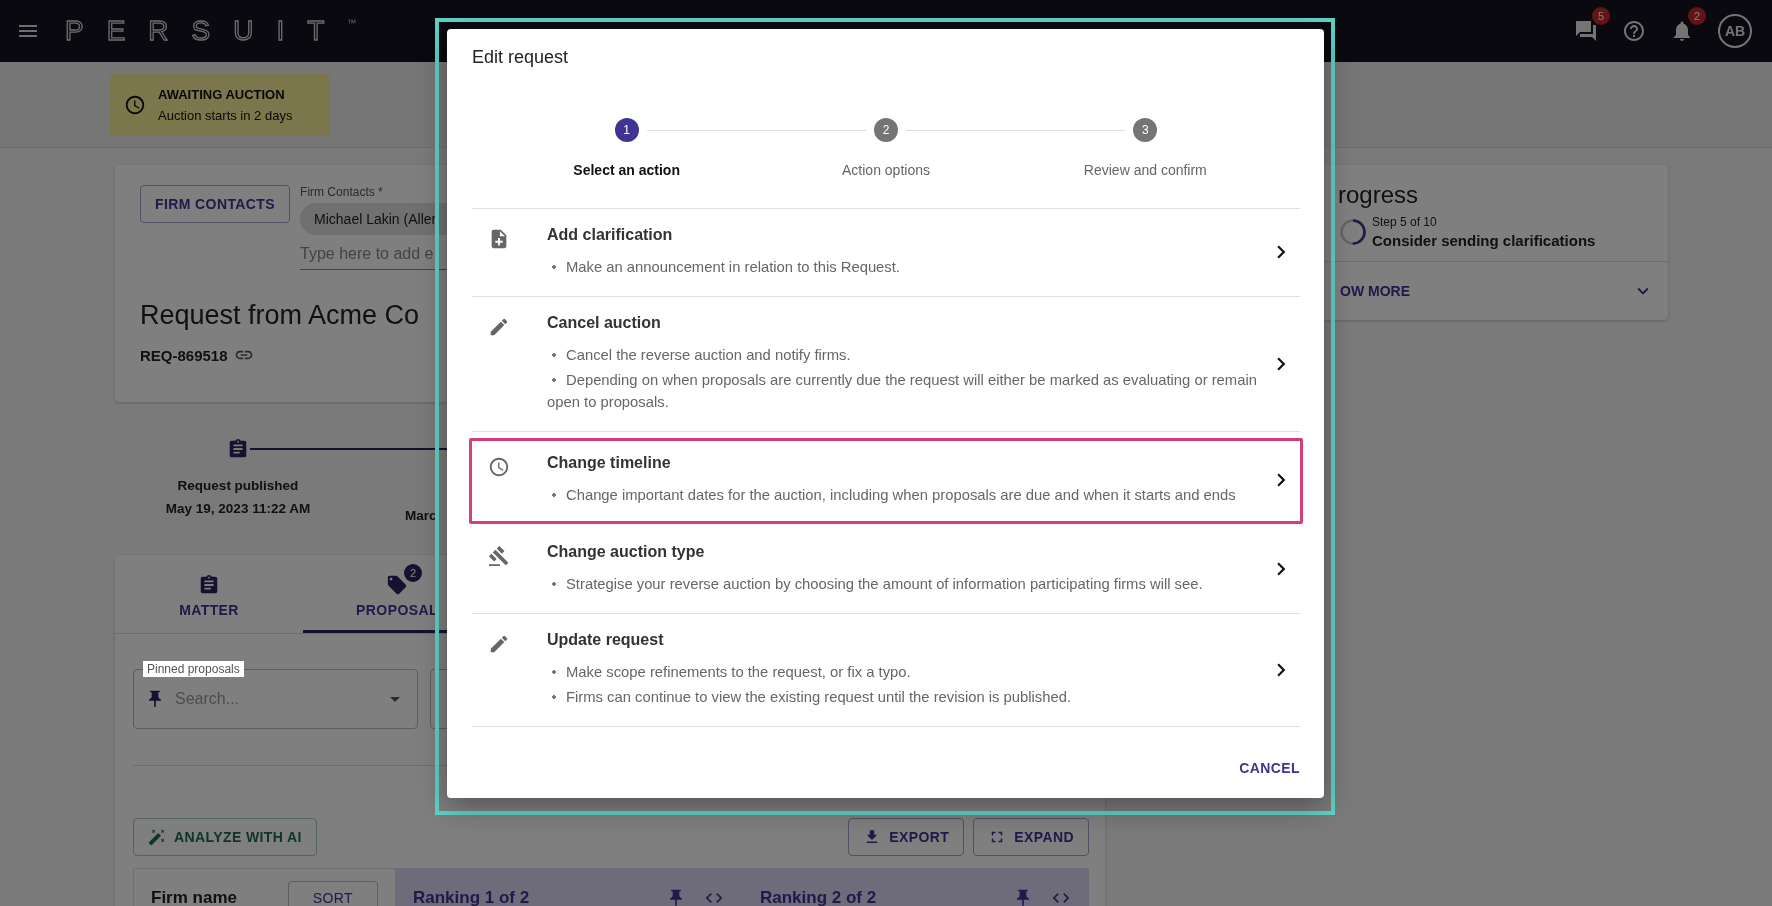  I want to click on step-label: Request published, so click(238, 485).